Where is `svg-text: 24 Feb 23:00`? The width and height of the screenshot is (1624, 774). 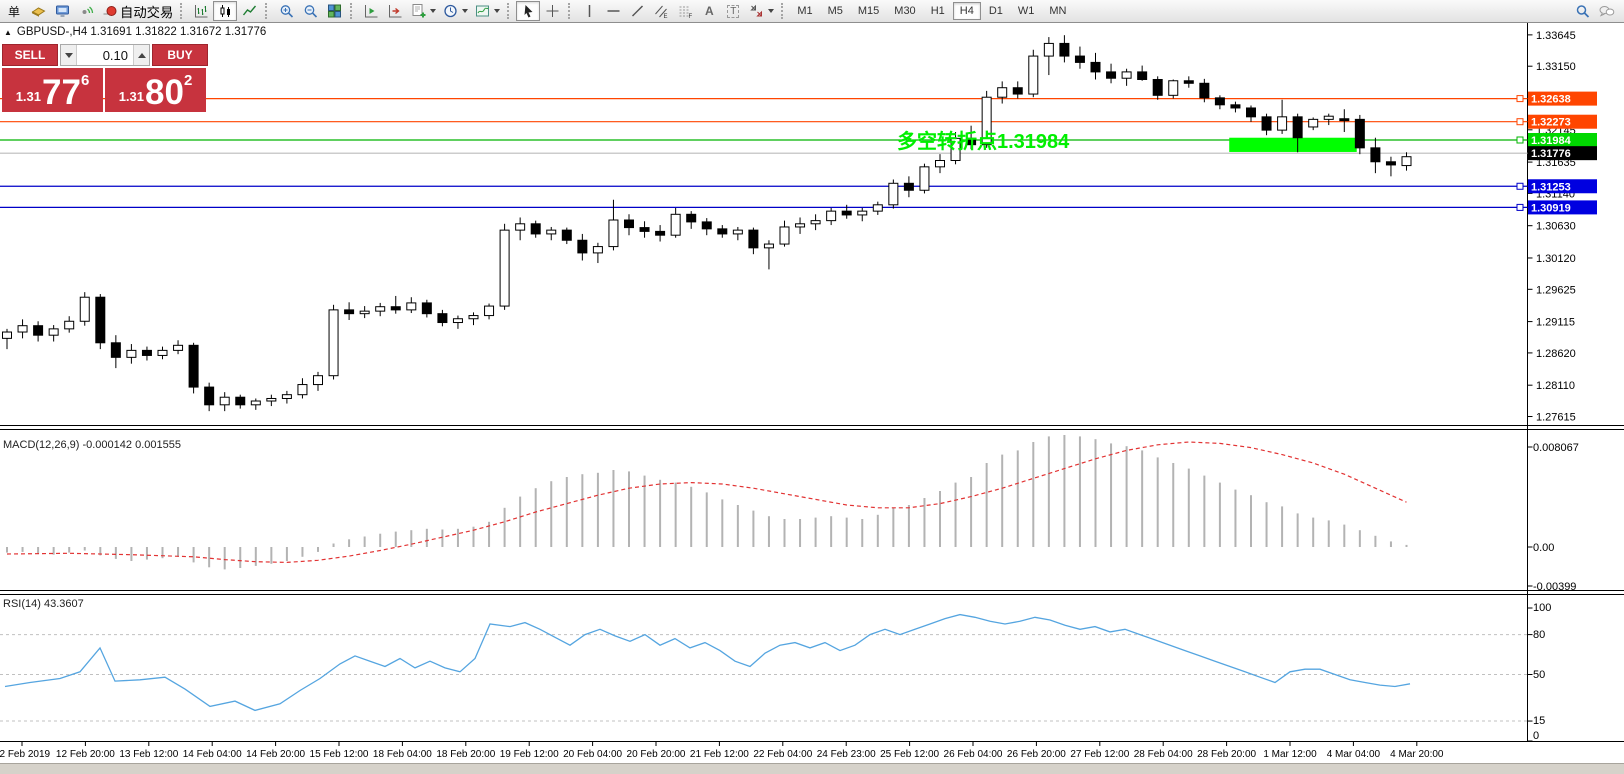 svg-text: 24 Feb 23:00 is located at coordinates (846, 754).